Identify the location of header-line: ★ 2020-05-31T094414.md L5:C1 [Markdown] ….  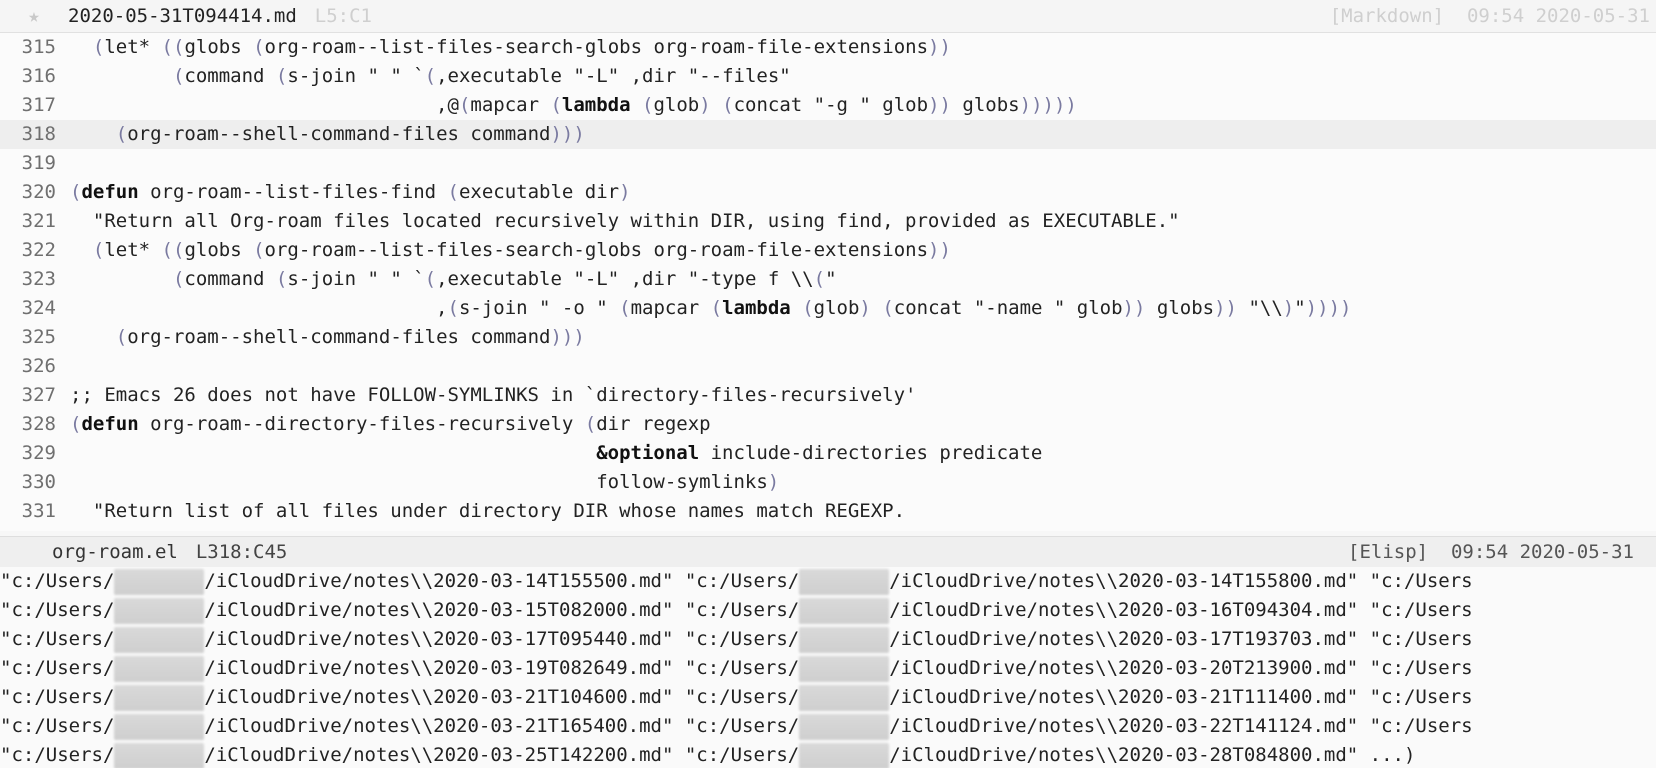
(828, 16).